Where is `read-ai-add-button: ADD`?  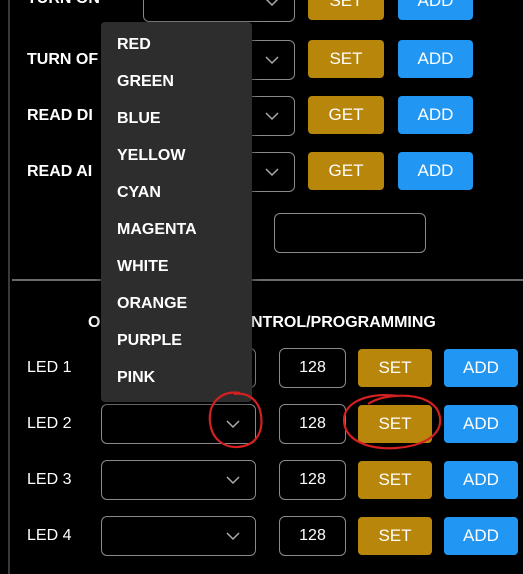
read-ai-add-button: ADD is located at coordinates (435, 171).